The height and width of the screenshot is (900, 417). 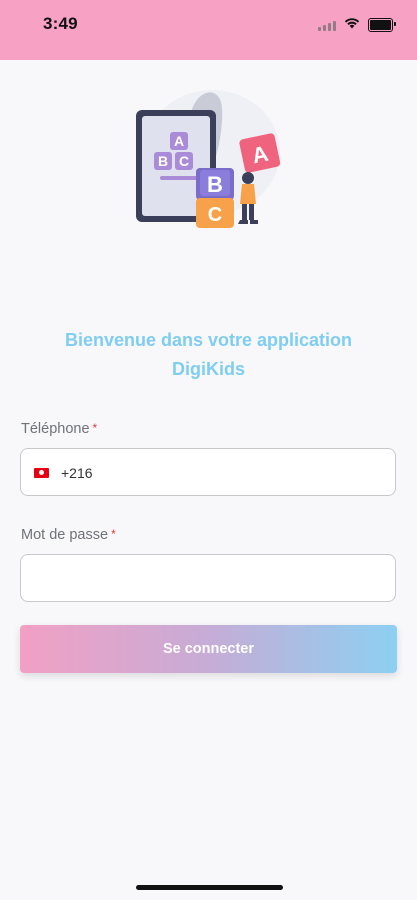 I want to click on country-code-selector: +216, so click(x=63, y=473).